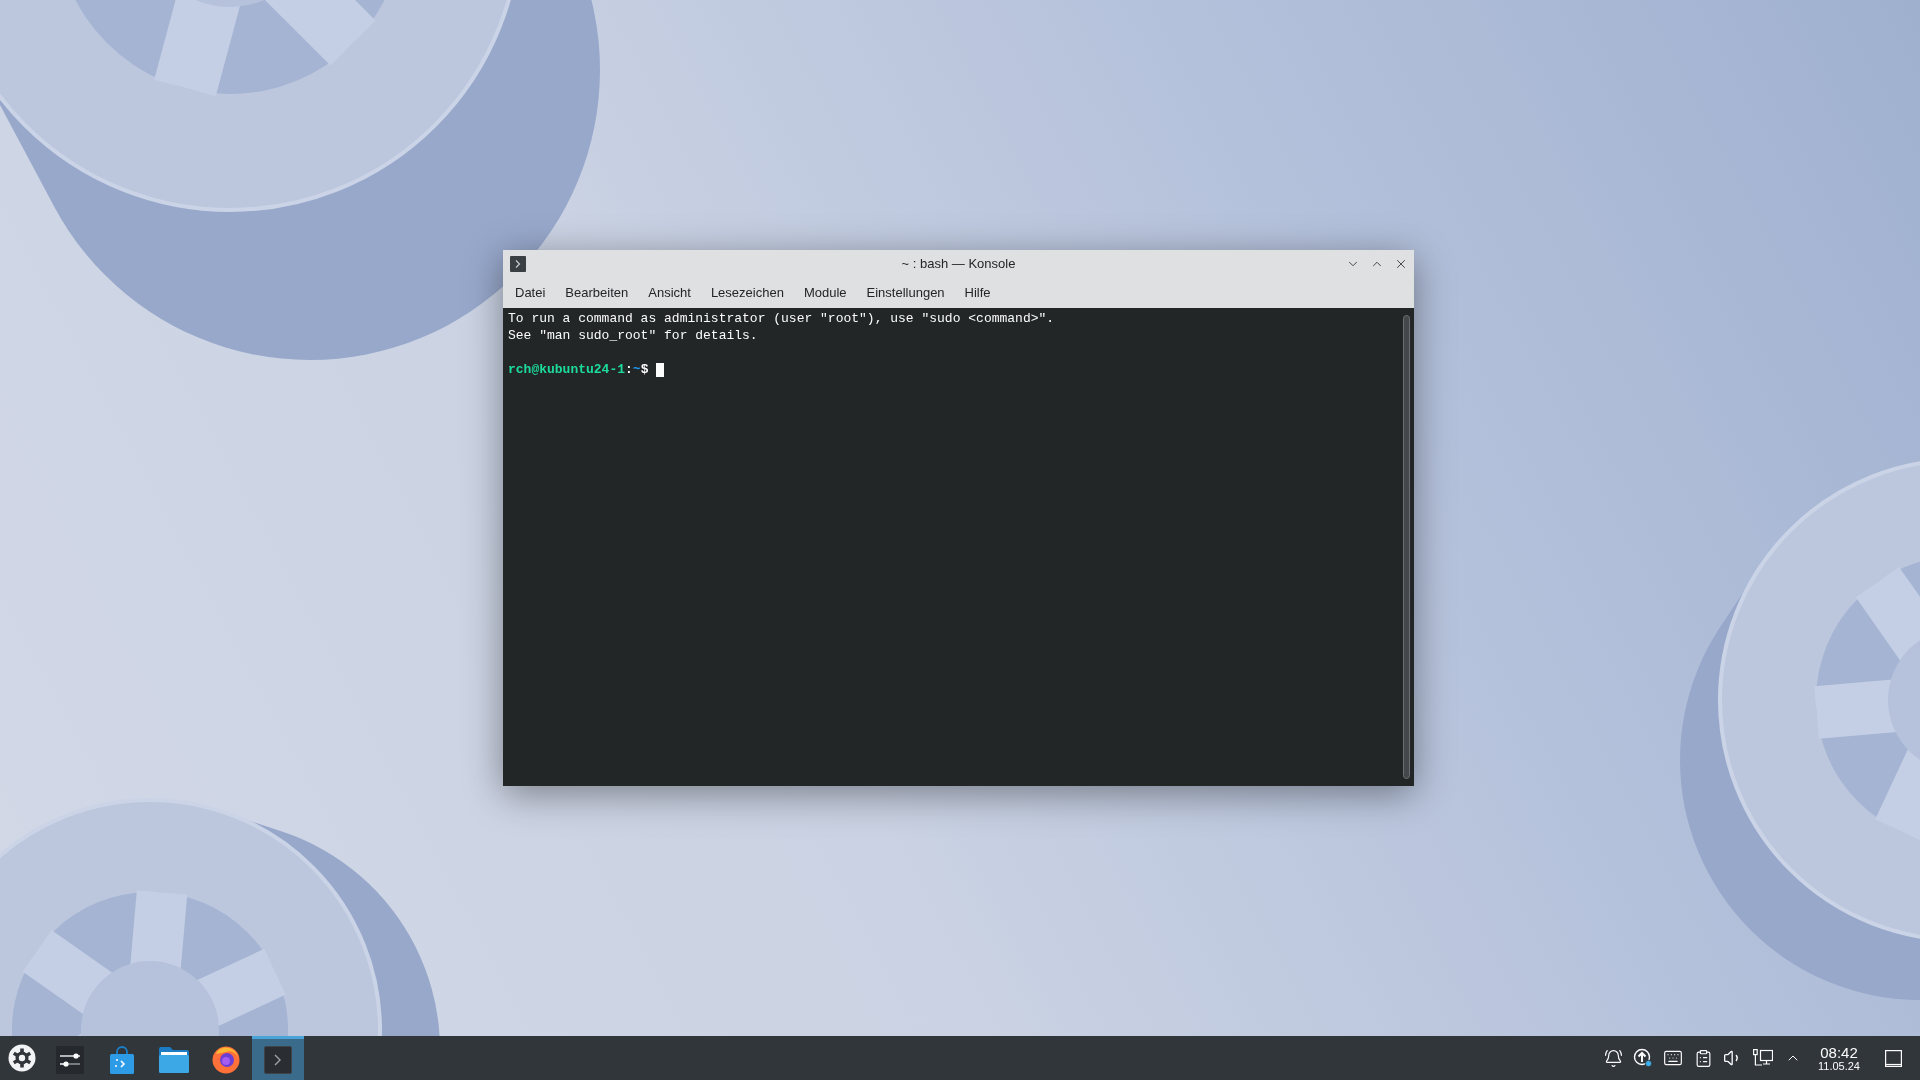  I want to click on show-desktop-icon, so click(1893, 1058).